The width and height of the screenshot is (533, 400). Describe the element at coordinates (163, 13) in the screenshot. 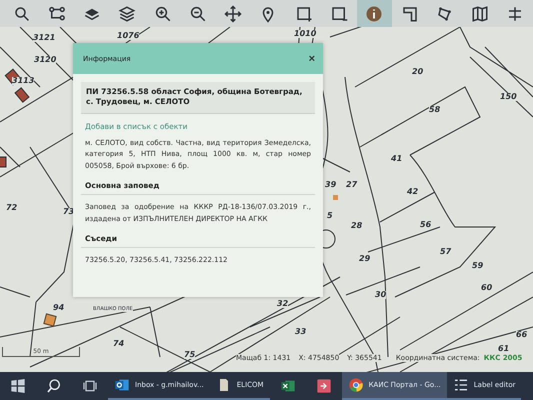

I see `zoom-in-icon` at that location.